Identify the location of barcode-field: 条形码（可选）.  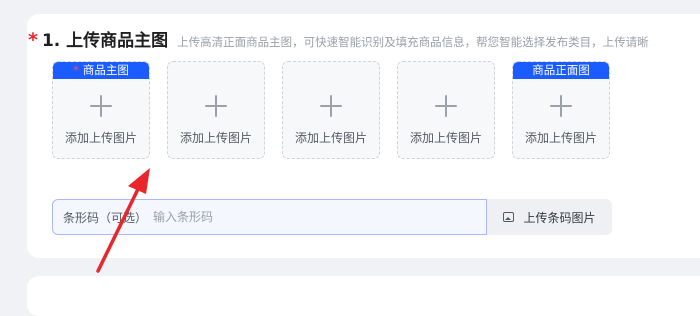
(269, 217).